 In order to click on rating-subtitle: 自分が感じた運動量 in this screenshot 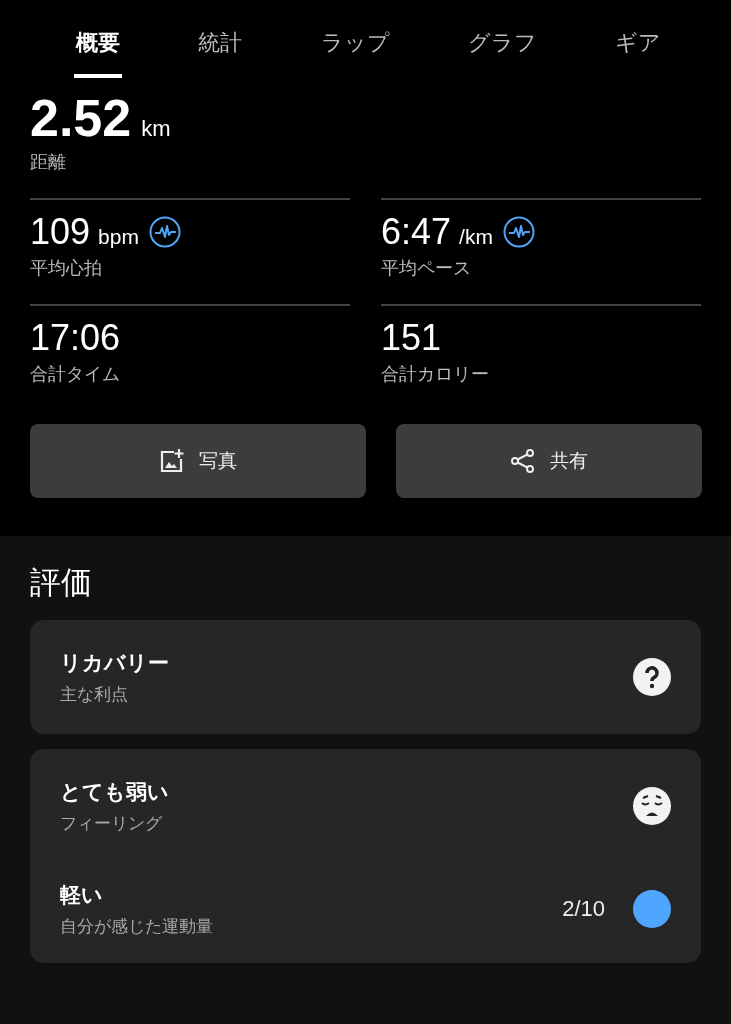, I will do `click(137, 926)`.